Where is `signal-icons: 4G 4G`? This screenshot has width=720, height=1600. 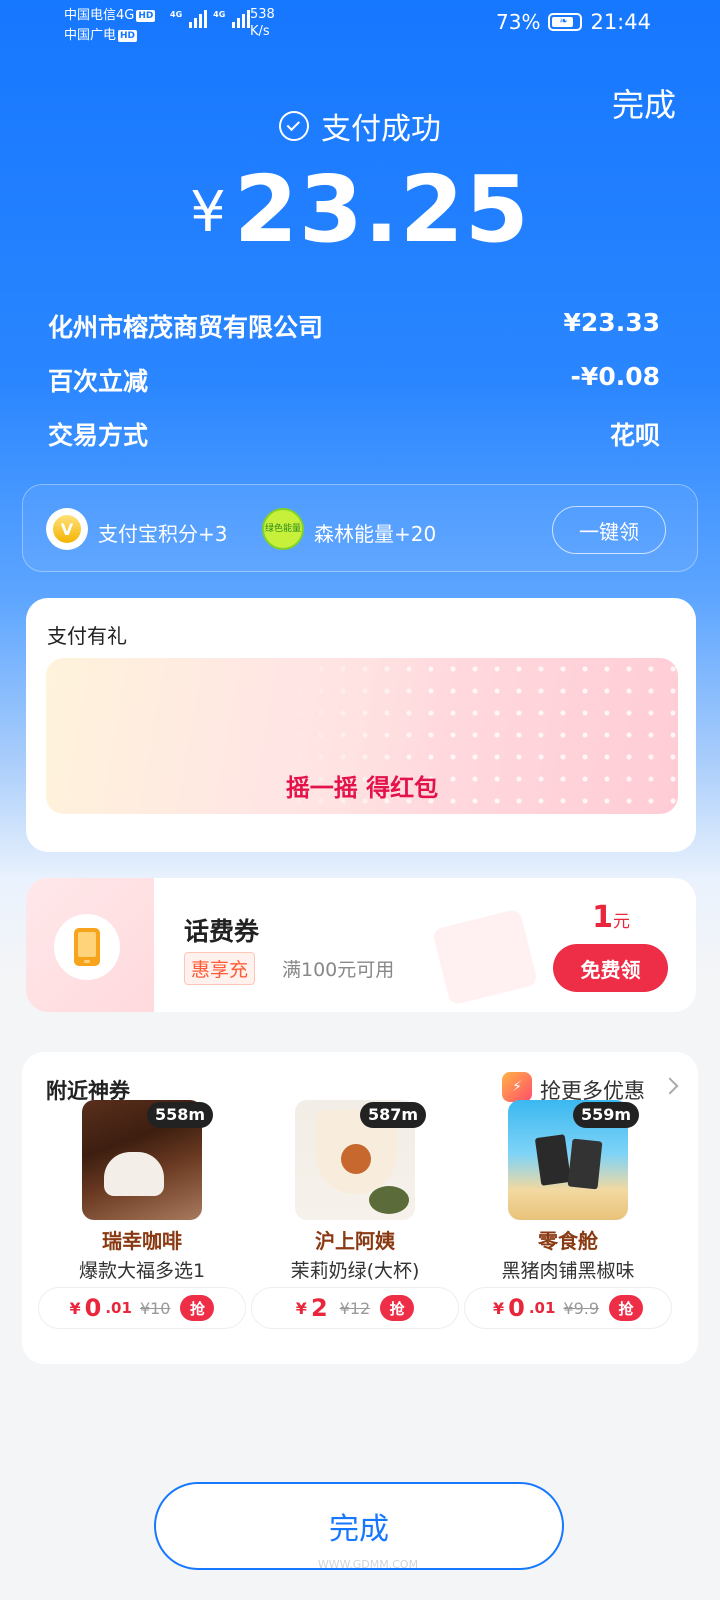
signal-icons: 4G 4G is located at coordinates (210, 19).